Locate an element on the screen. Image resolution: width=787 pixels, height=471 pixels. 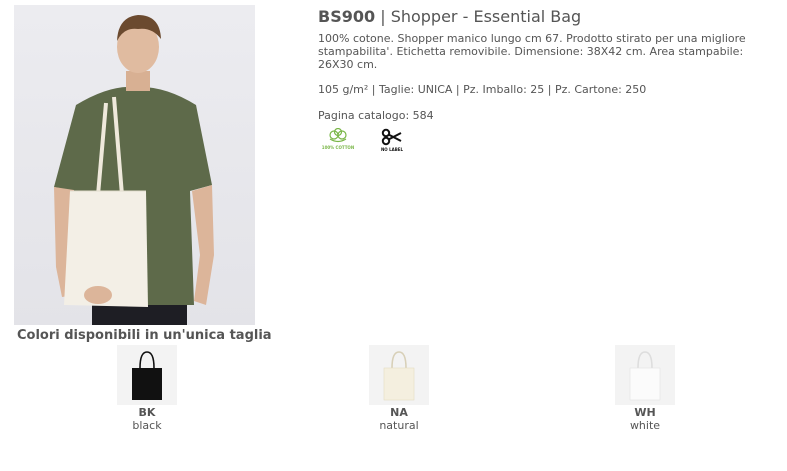
color-swatch-natural: NA natural is located at coordinates (399, 388).